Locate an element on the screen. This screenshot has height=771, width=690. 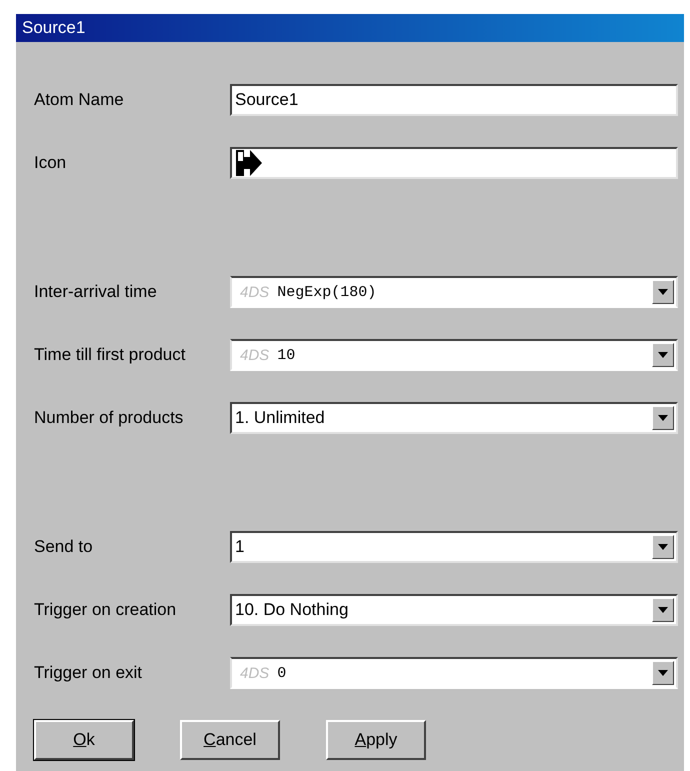
dropdown-field: 4DS 10 is located at coordinates (454, 355).